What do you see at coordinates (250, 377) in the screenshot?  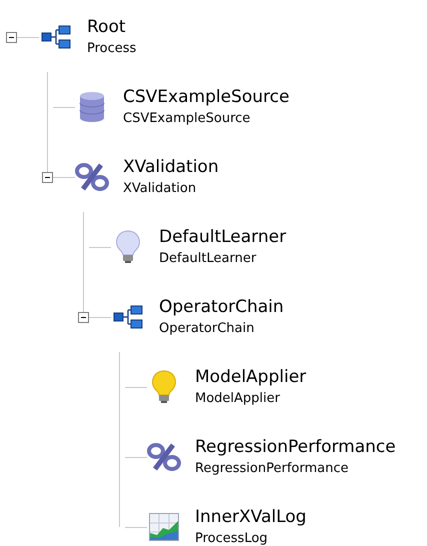 I see `node-name: ModelApplier` at bounding box center [250, 377].